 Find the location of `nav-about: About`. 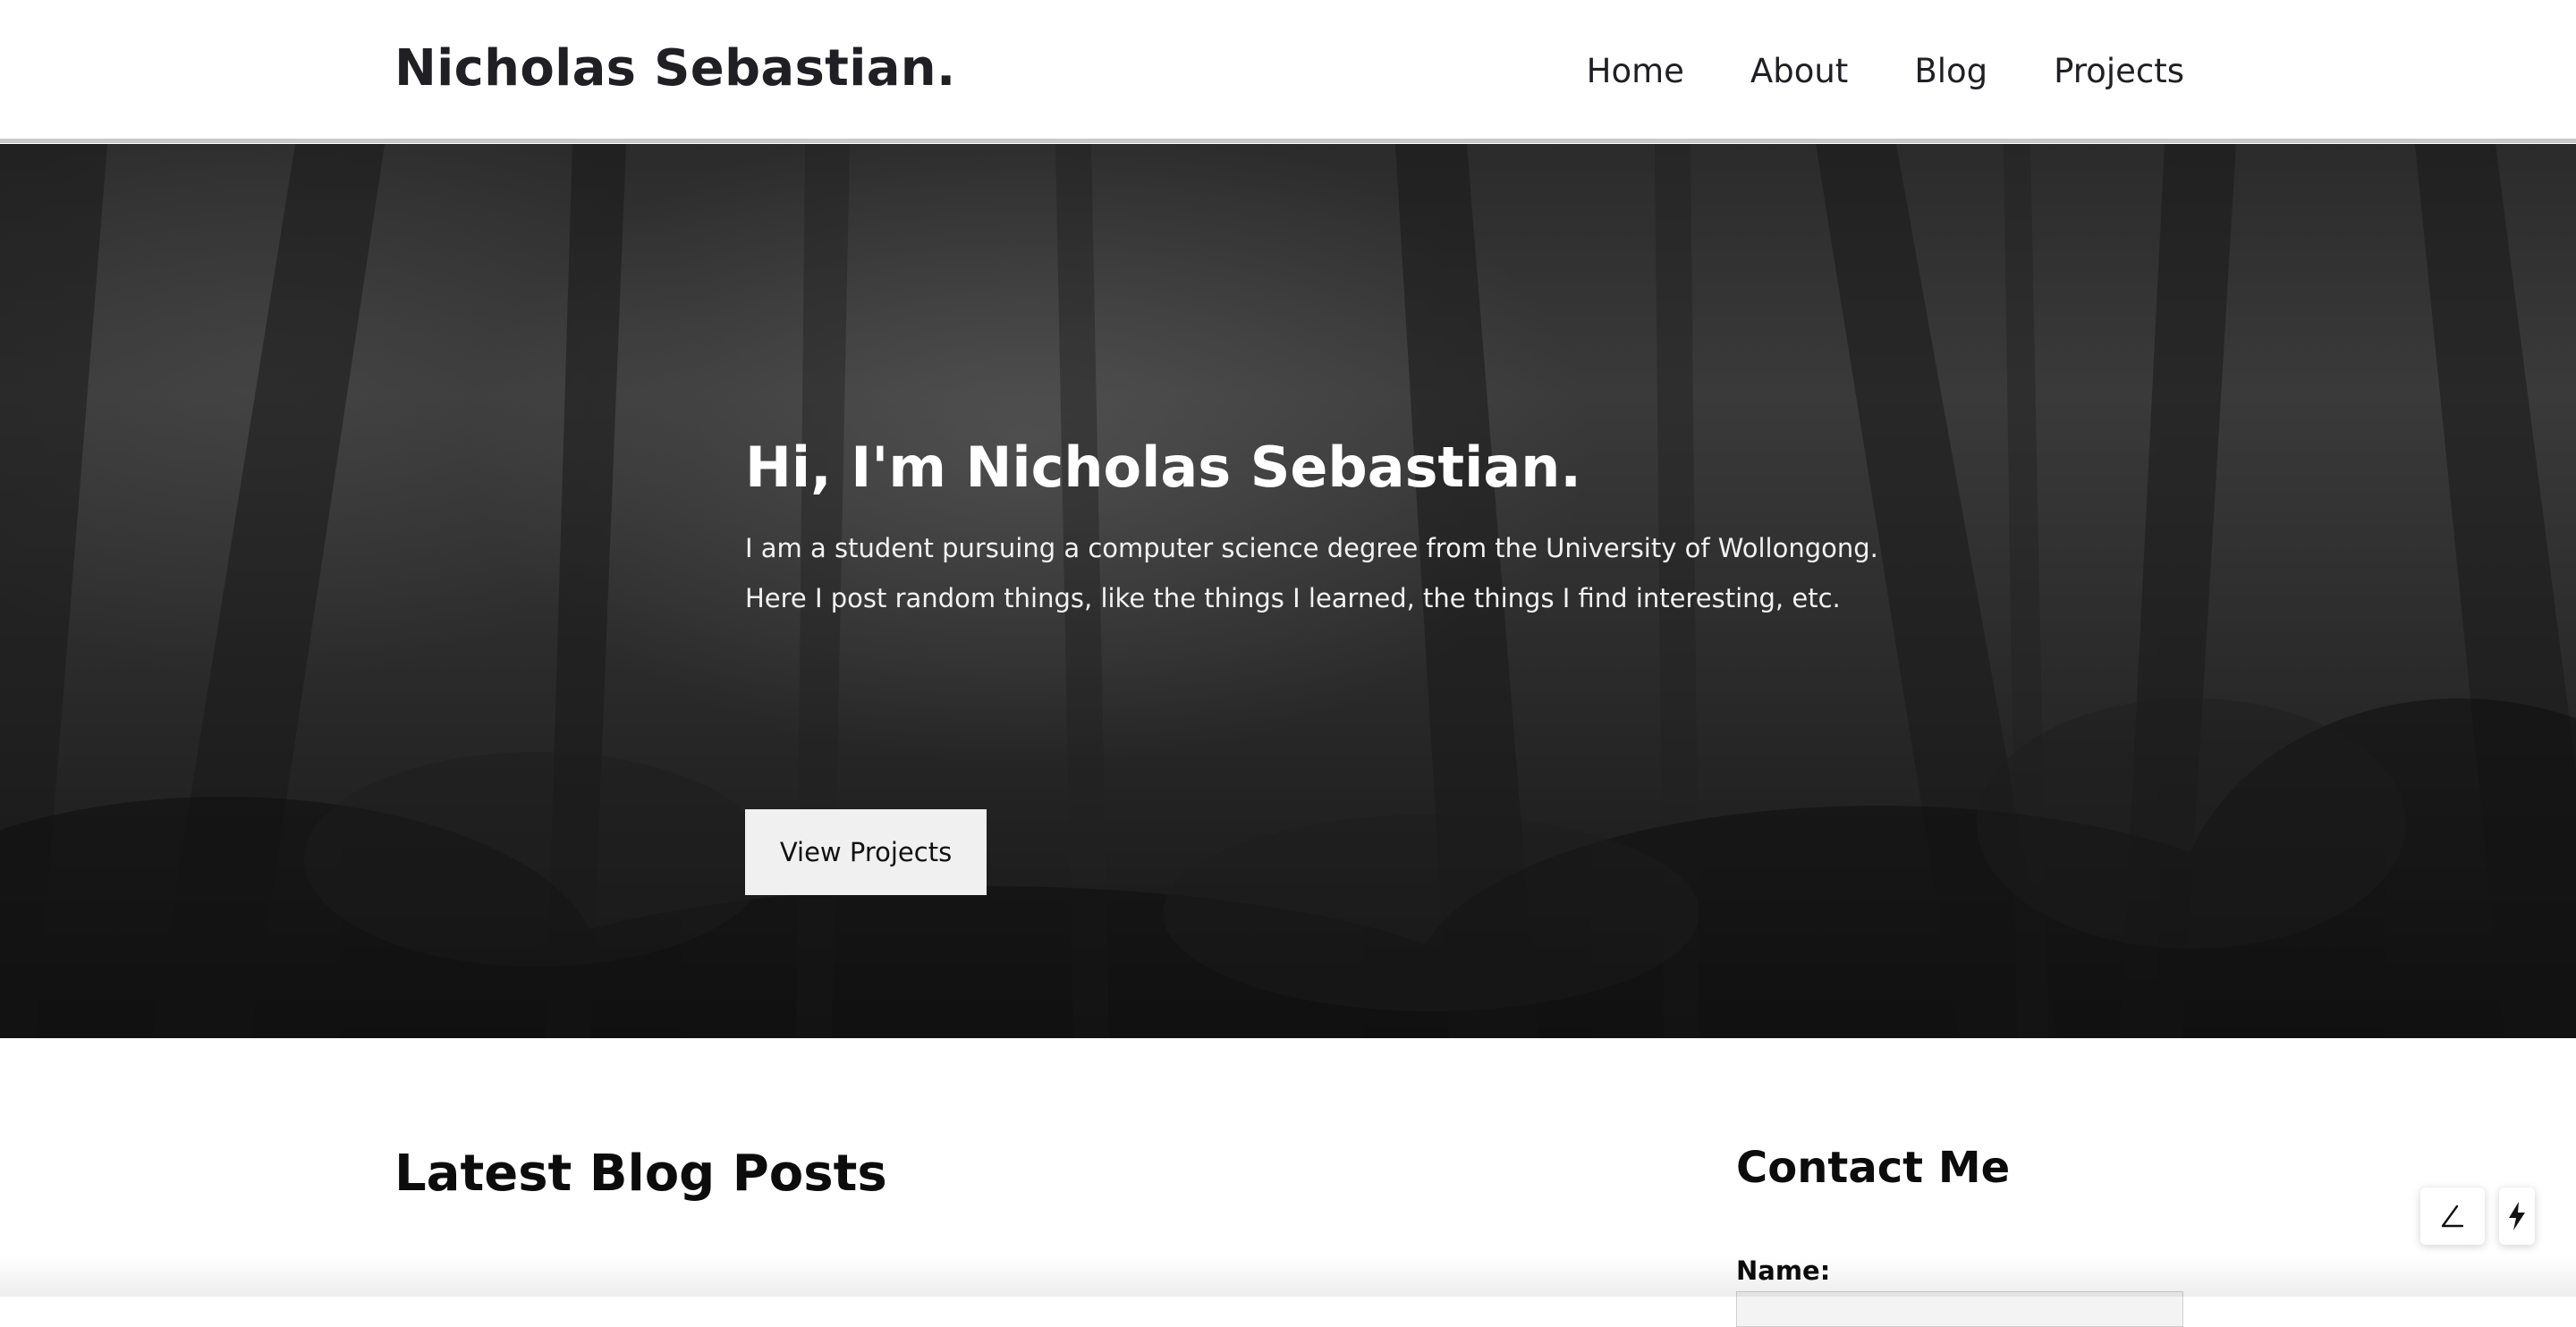

nav-about: About is located at coordinates (1799, 71).